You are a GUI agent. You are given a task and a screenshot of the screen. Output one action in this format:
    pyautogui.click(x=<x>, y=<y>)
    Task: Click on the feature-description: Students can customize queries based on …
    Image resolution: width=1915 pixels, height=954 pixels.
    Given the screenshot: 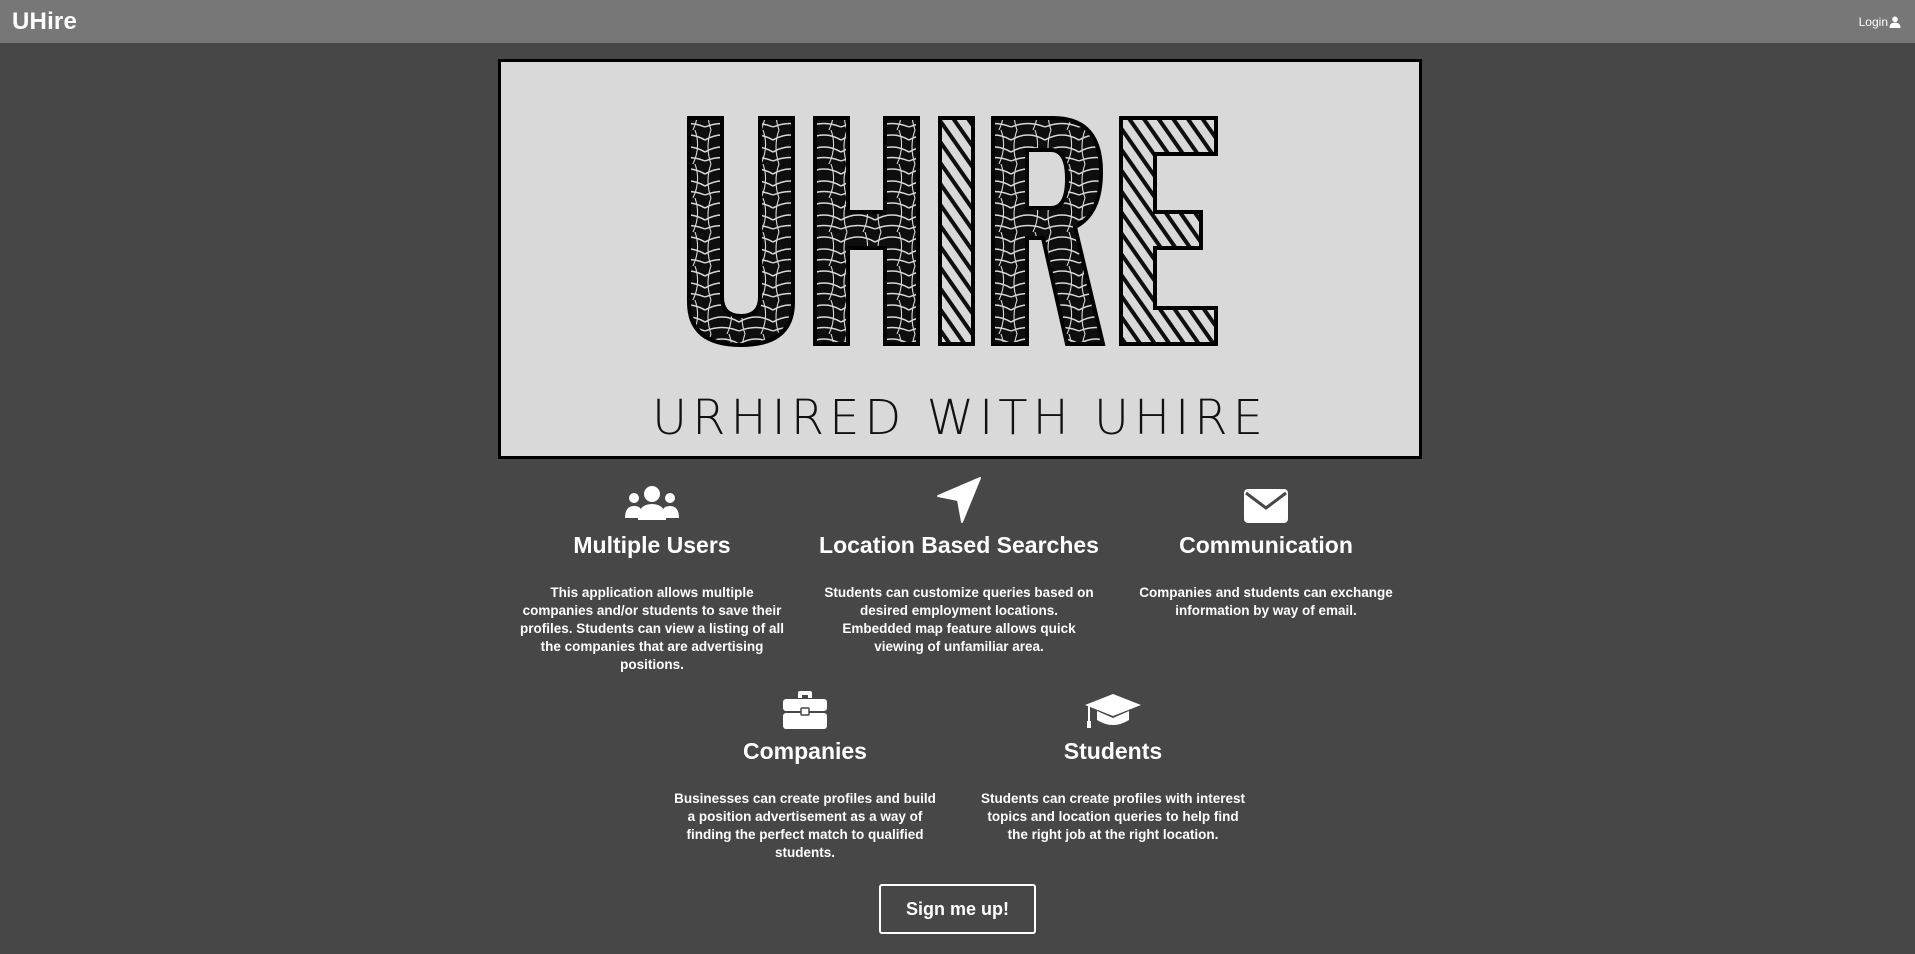 What is the action you would take?
    pyautogui.click(x=959, y=619)
    